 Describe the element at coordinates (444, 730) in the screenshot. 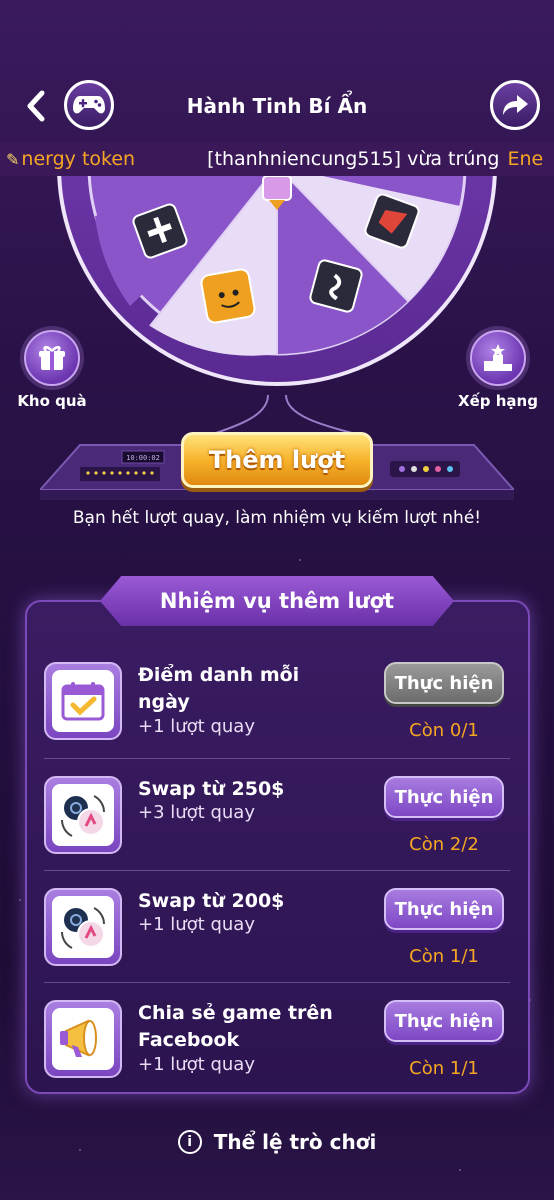

I see `mission-remaining: Còn 0/1` at that location.